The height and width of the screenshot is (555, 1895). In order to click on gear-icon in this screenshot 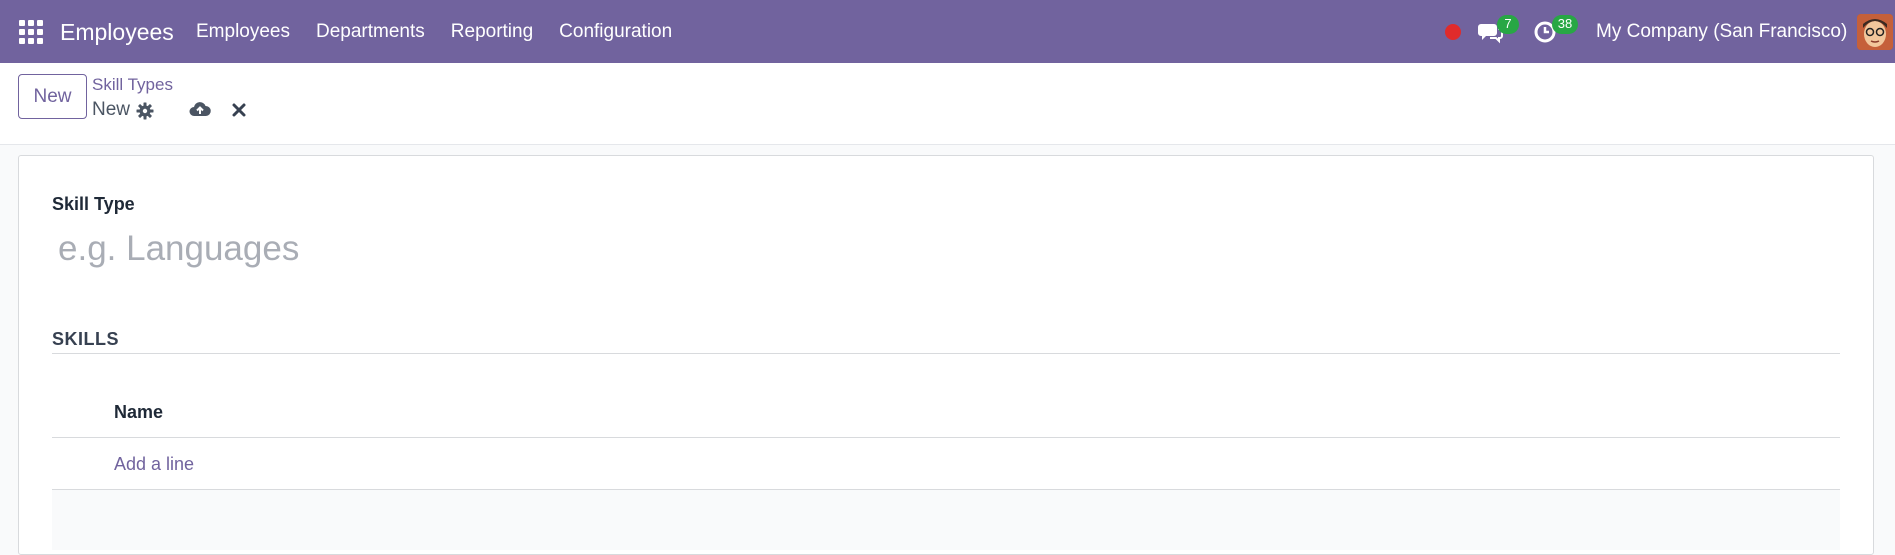, I will do `click(145, 111)`.